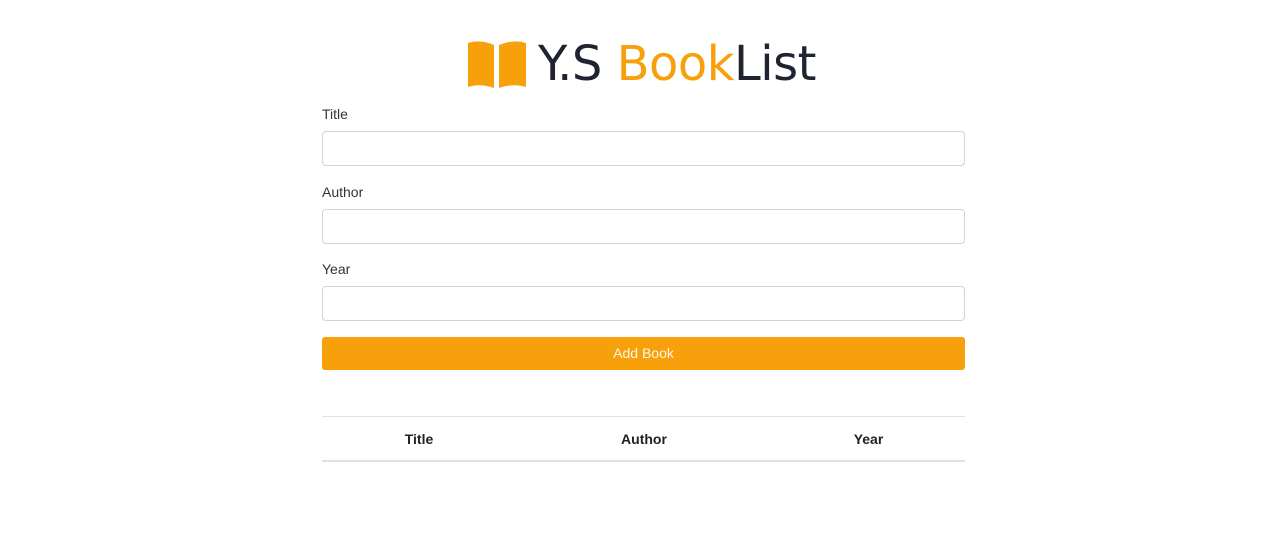 The height and width of the screenshot is (551, 1280). Describe the element at coordinates (868, 438) in the screenshot. I see `column-header-year: Year` at that location.